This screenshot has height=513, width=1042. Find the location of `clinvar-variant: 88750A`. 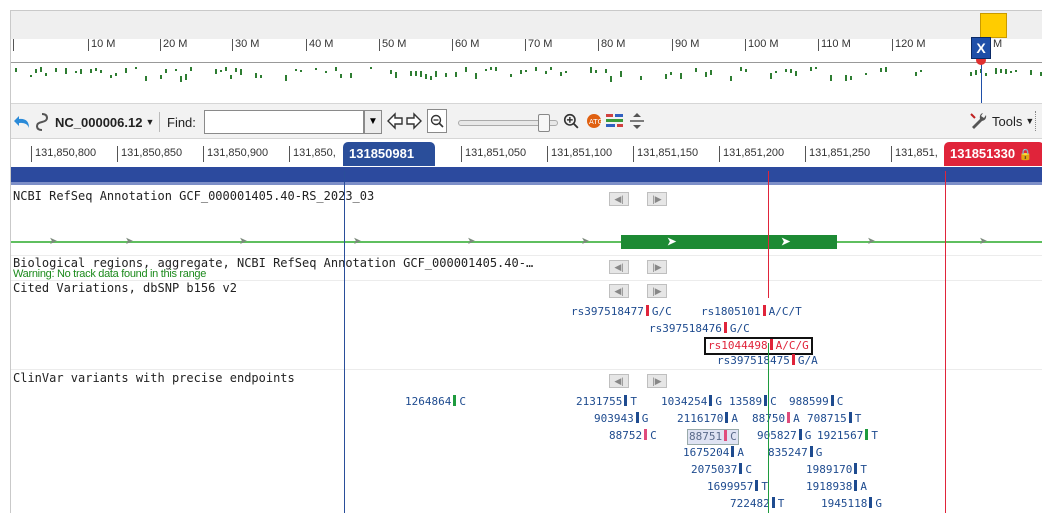

clinvar-variant: 88750A is located at coordinates (776, 419).